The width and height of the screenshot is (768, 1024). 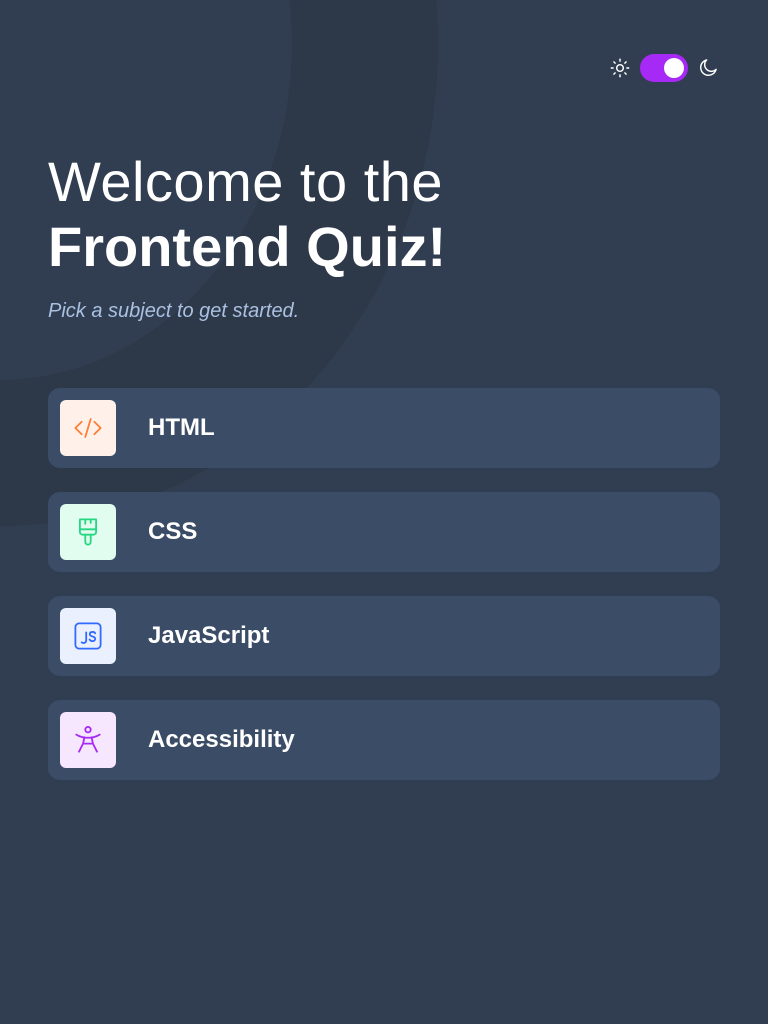 I want to click on page-subtitle: Pick a subject to get started., so click(x=174, y=311).